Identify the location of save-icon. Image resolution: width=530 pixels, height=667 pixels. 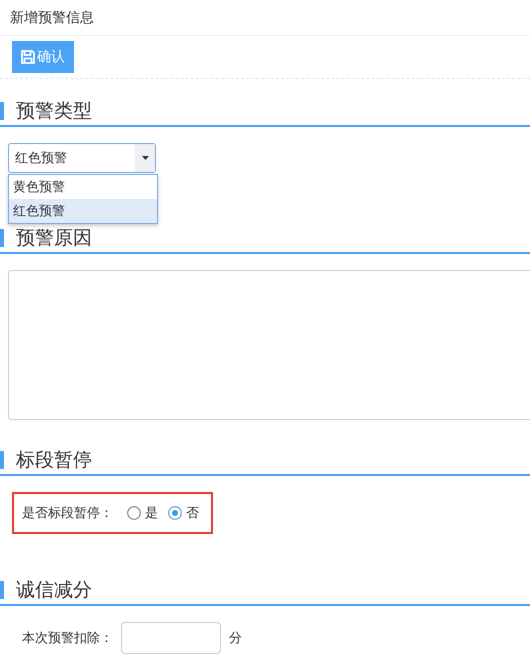
(28, 57).